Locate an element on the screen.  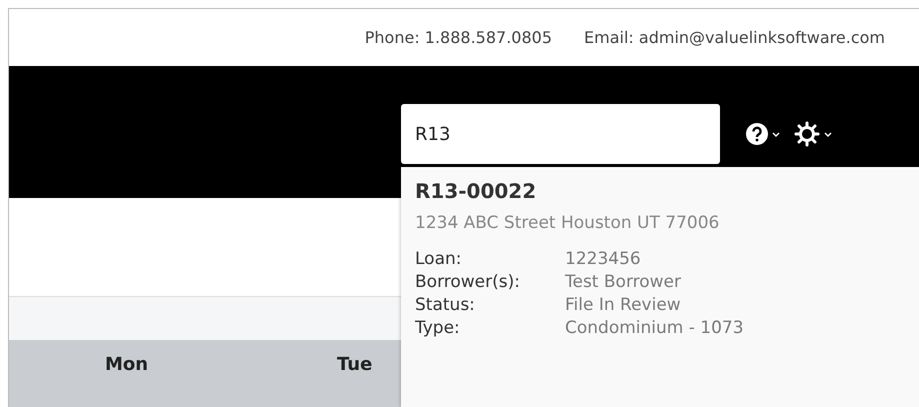
day-header: Tue is located at coordinates (354, 365).